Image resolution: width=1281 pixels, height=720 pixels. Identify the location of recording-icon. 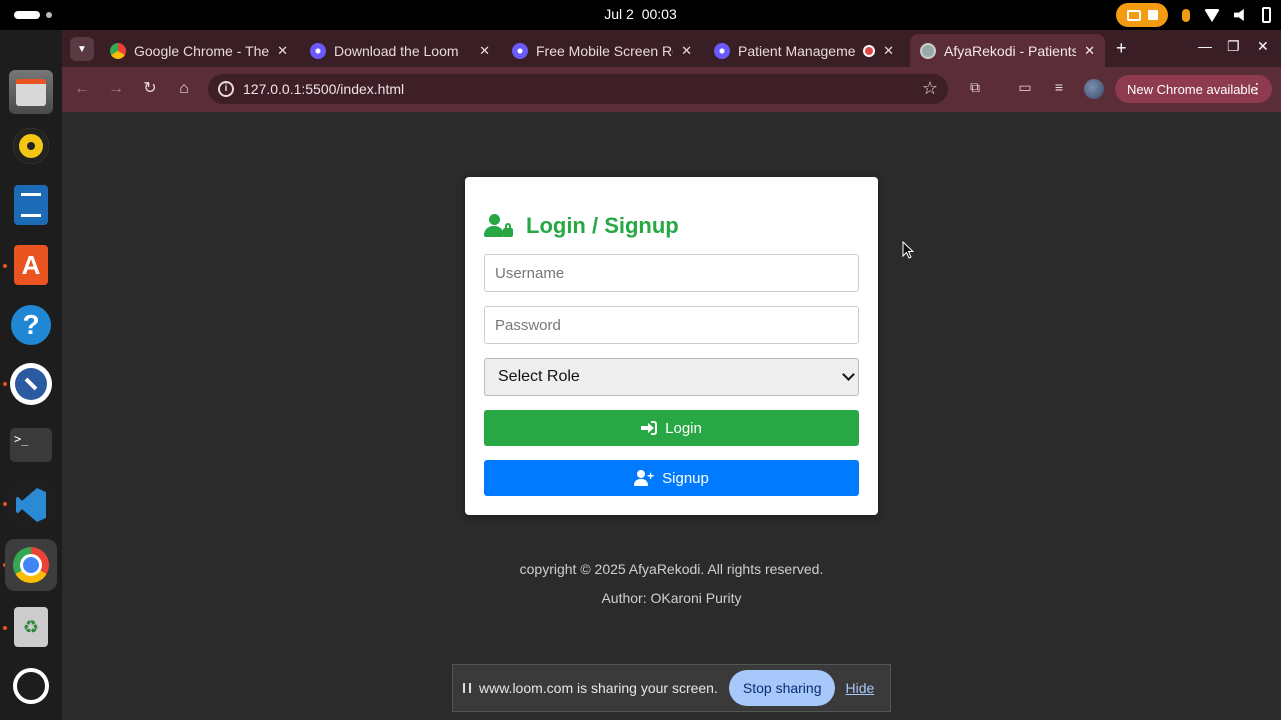
(869, 50).